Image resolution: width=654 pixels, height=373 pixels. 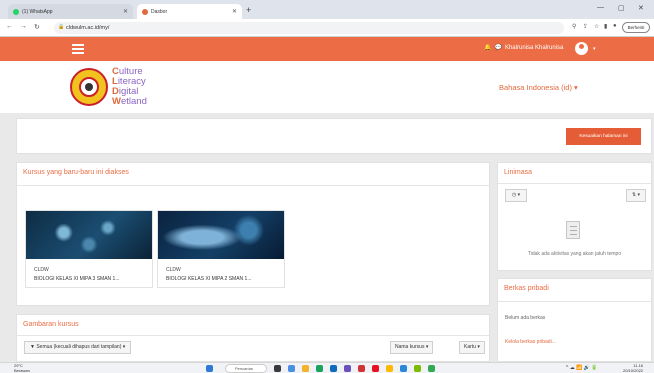 I want to click on store-icon, so click(x=333, y=368).